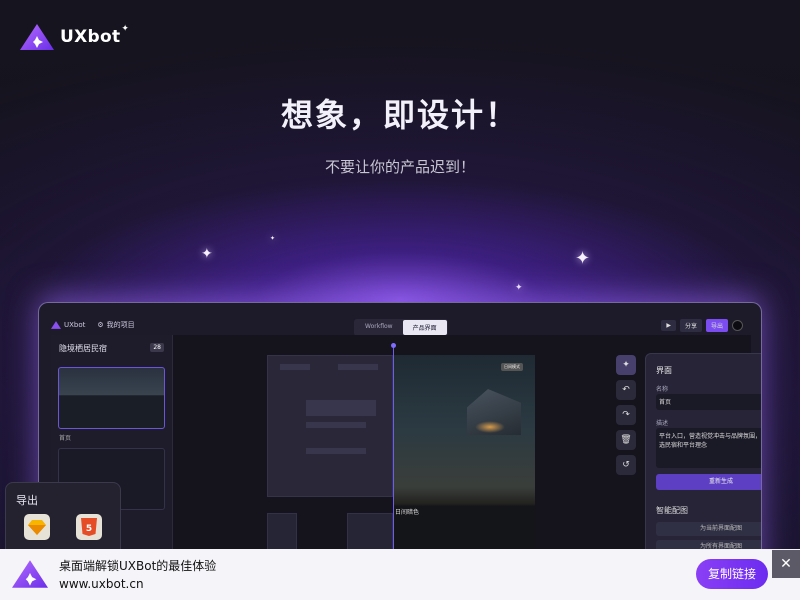 Image resolution: width=800 pixels, height=600 pixels. Describe the element at coordinates (716, 325) in the screenshot. I see `export-button: 导出` at that location.